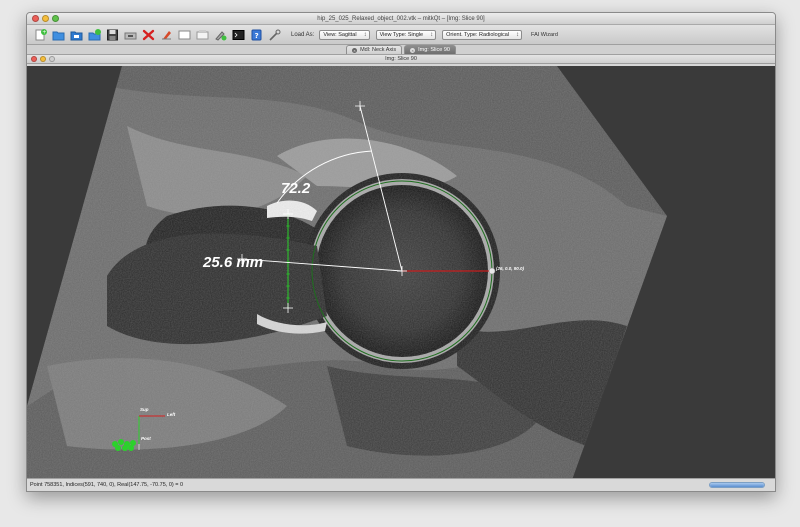 Image resolution: width=800 pixels, height=527 pixels. Describe the element at coordinates (34, 59) in the screenshot. I see `close-subwindow-button` at that location.